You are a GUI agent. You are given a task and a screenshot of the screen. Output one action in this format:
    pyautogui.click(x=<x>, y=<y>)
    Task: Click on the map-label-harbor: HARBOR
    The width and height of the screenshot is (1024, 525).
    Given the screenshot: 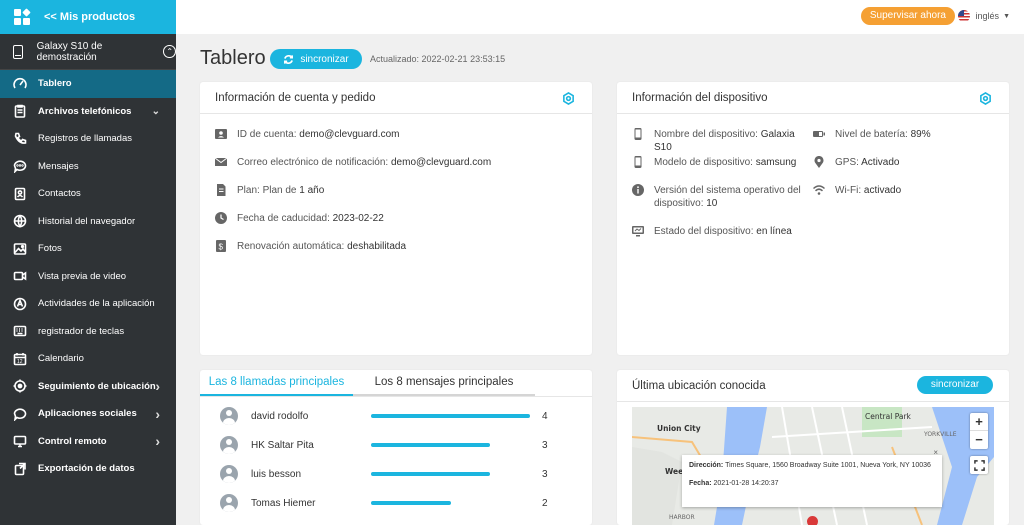 What is the action you would take?
    pyautogui.click(x=682, y=517)
    